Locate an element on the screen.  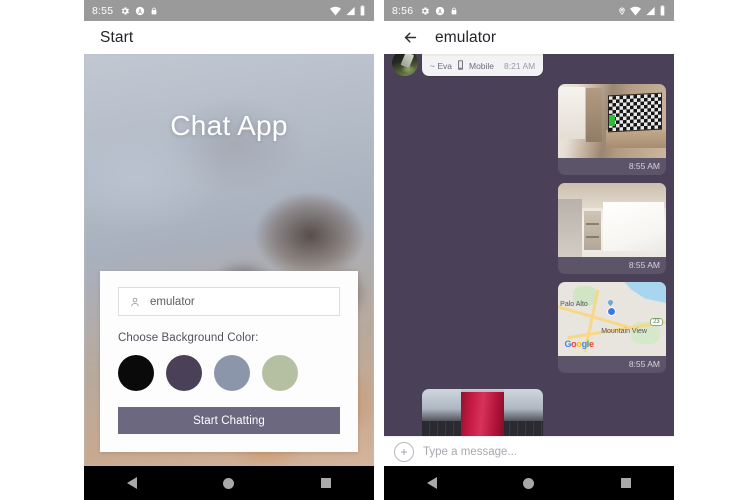
right-toolbar: emulator is located at coordinates (529, 37).